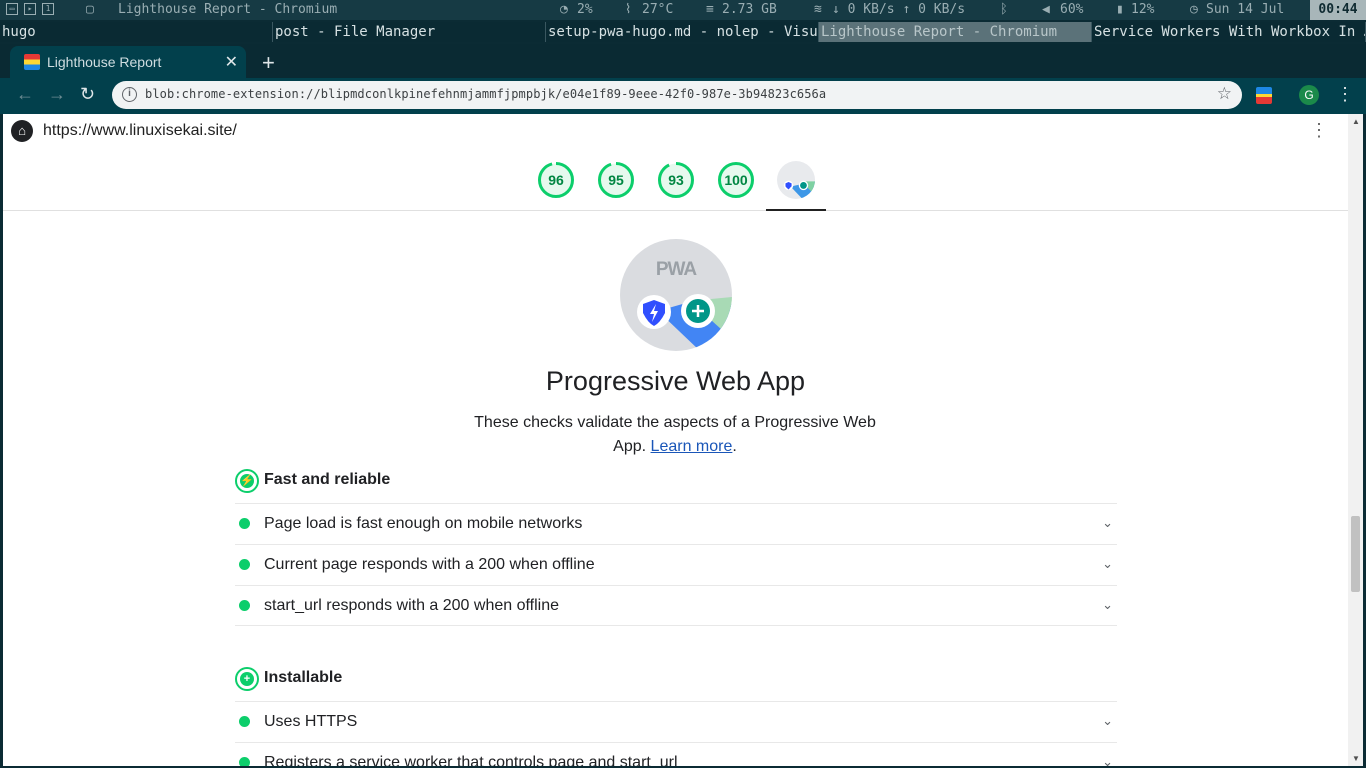  What do you see at coordinates (136, 32) in the screenshot?
I see `window-item: hugo` at bounding box center [136, 32].